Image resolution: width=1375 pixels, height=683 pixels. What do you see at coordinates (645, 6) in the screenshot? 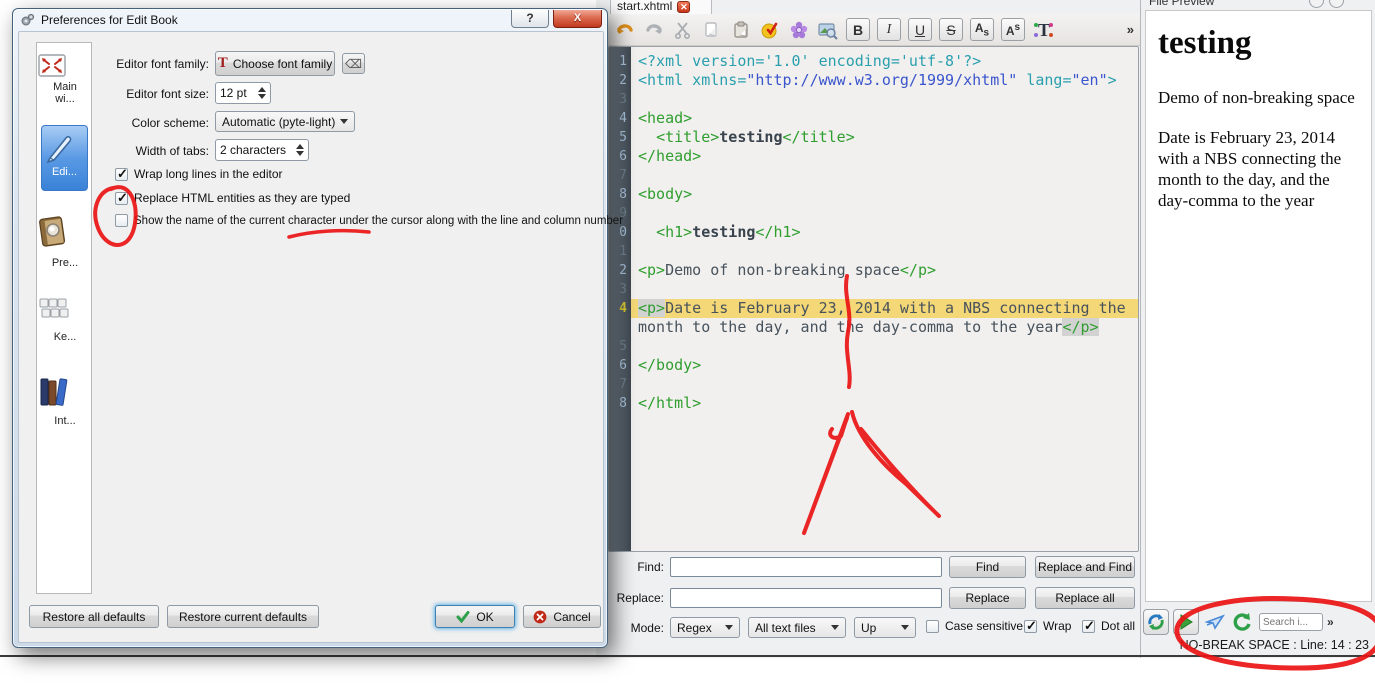
I see `tab-title: start.xhtml` at bounding box center [645, 6].